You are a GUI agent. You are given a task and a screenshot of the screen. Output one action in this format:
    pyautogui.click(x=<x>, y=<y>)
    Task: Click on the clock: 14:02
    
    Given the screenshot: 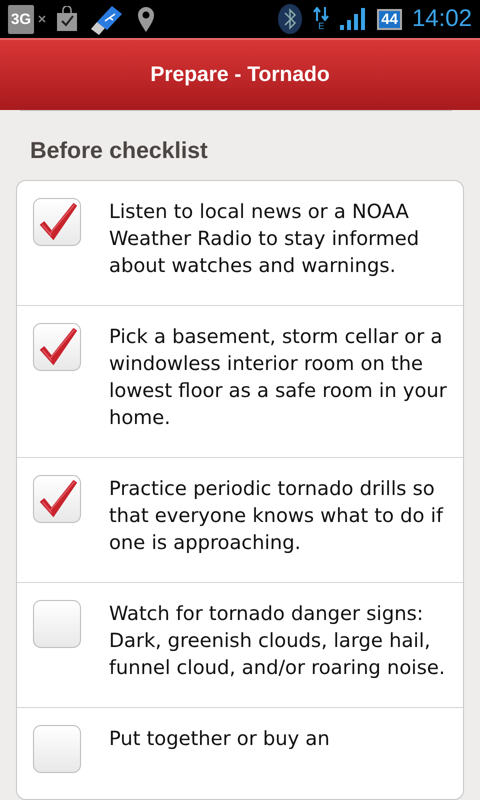 What is the action you would take?
    pyautogui.click(x=442, y=19)
    